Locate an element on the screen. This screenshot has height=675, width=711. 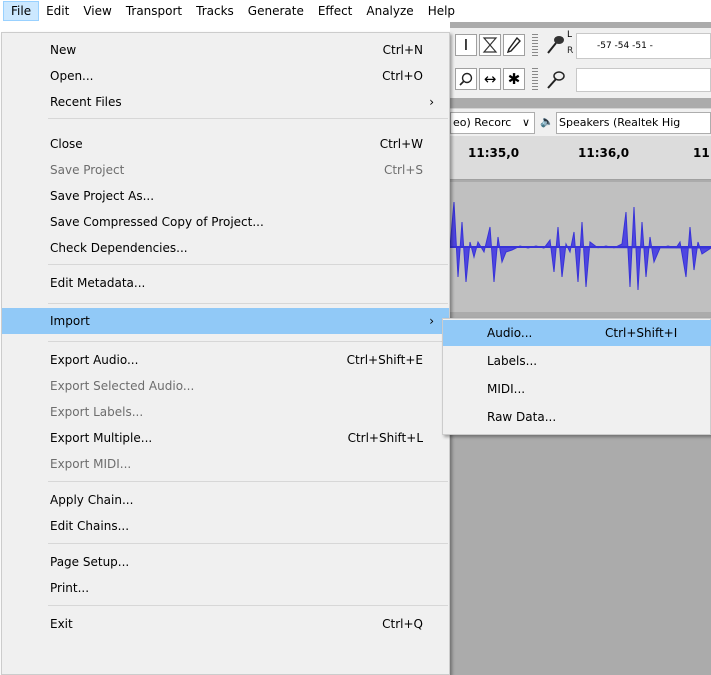
speaker-icon: 🔈 is located at coordinates (547, 121).